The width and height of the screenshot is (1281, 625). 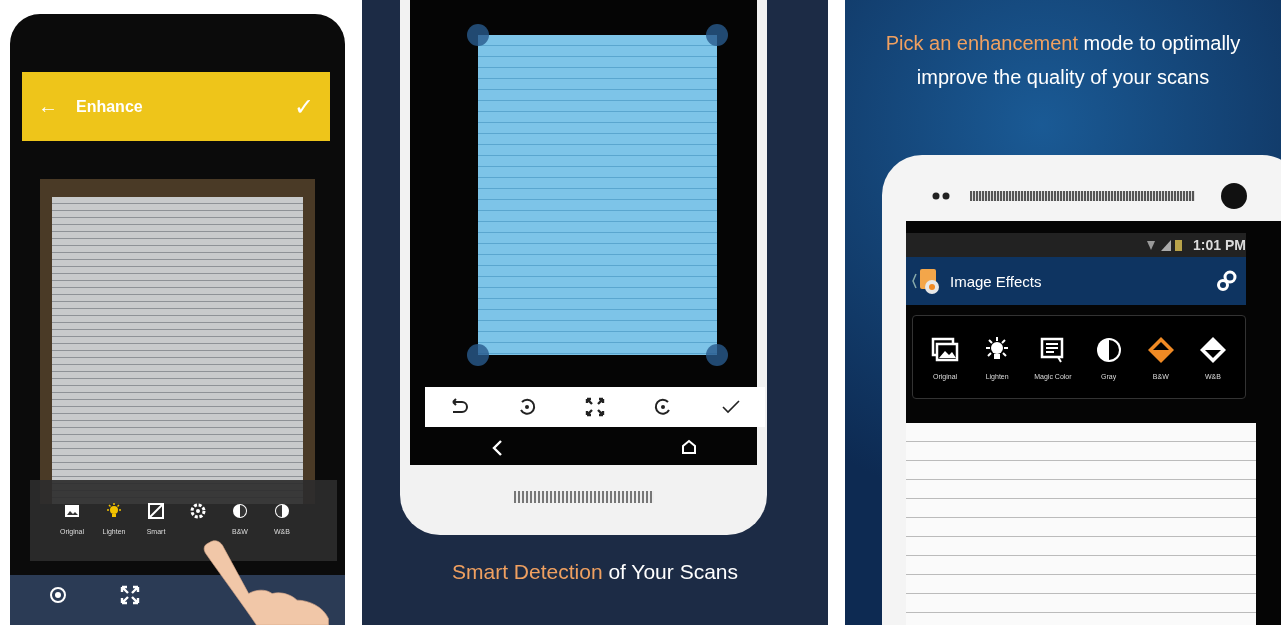 I want to click on expand-icon, so click(x=595, y=407).